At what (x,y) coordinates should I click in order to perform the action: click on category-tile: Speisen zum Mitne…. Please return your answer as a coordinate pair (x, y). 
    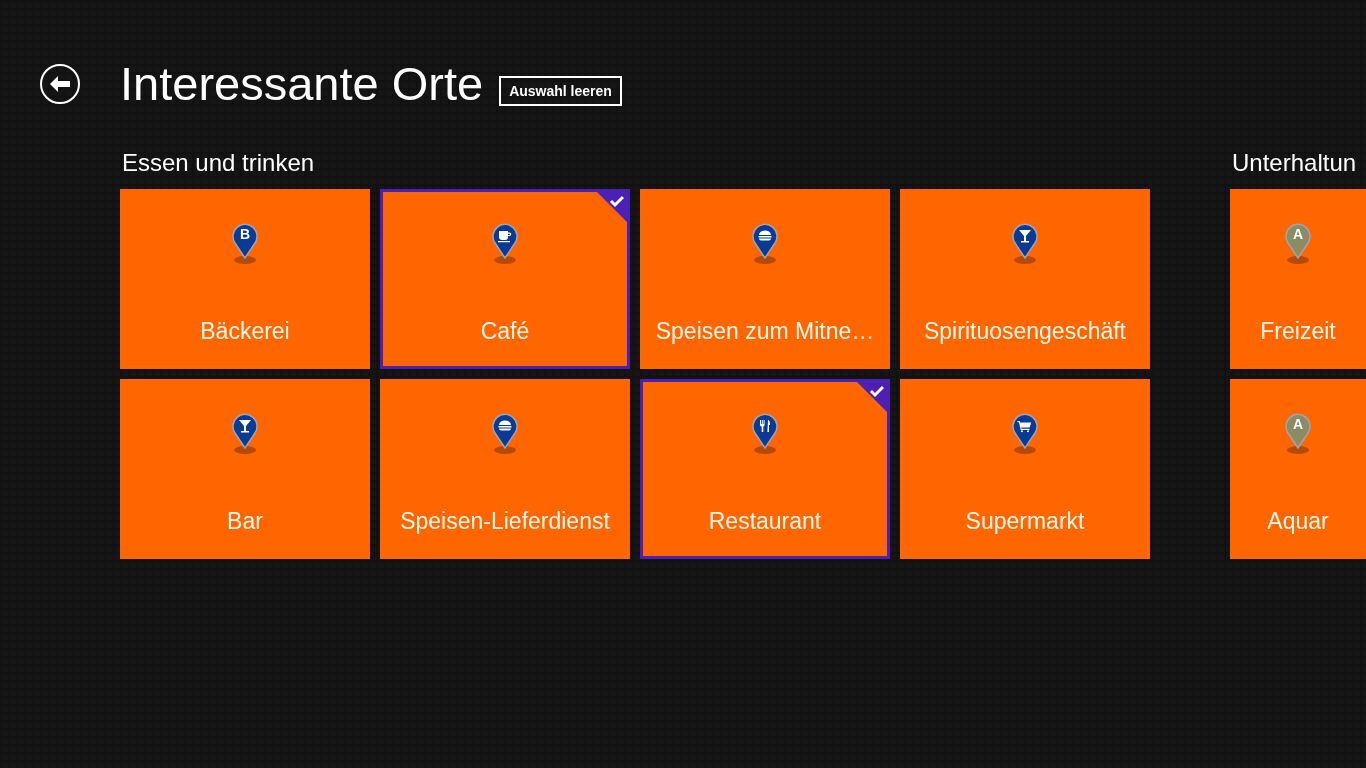
    Looking at the image, I should click on (765, 279).